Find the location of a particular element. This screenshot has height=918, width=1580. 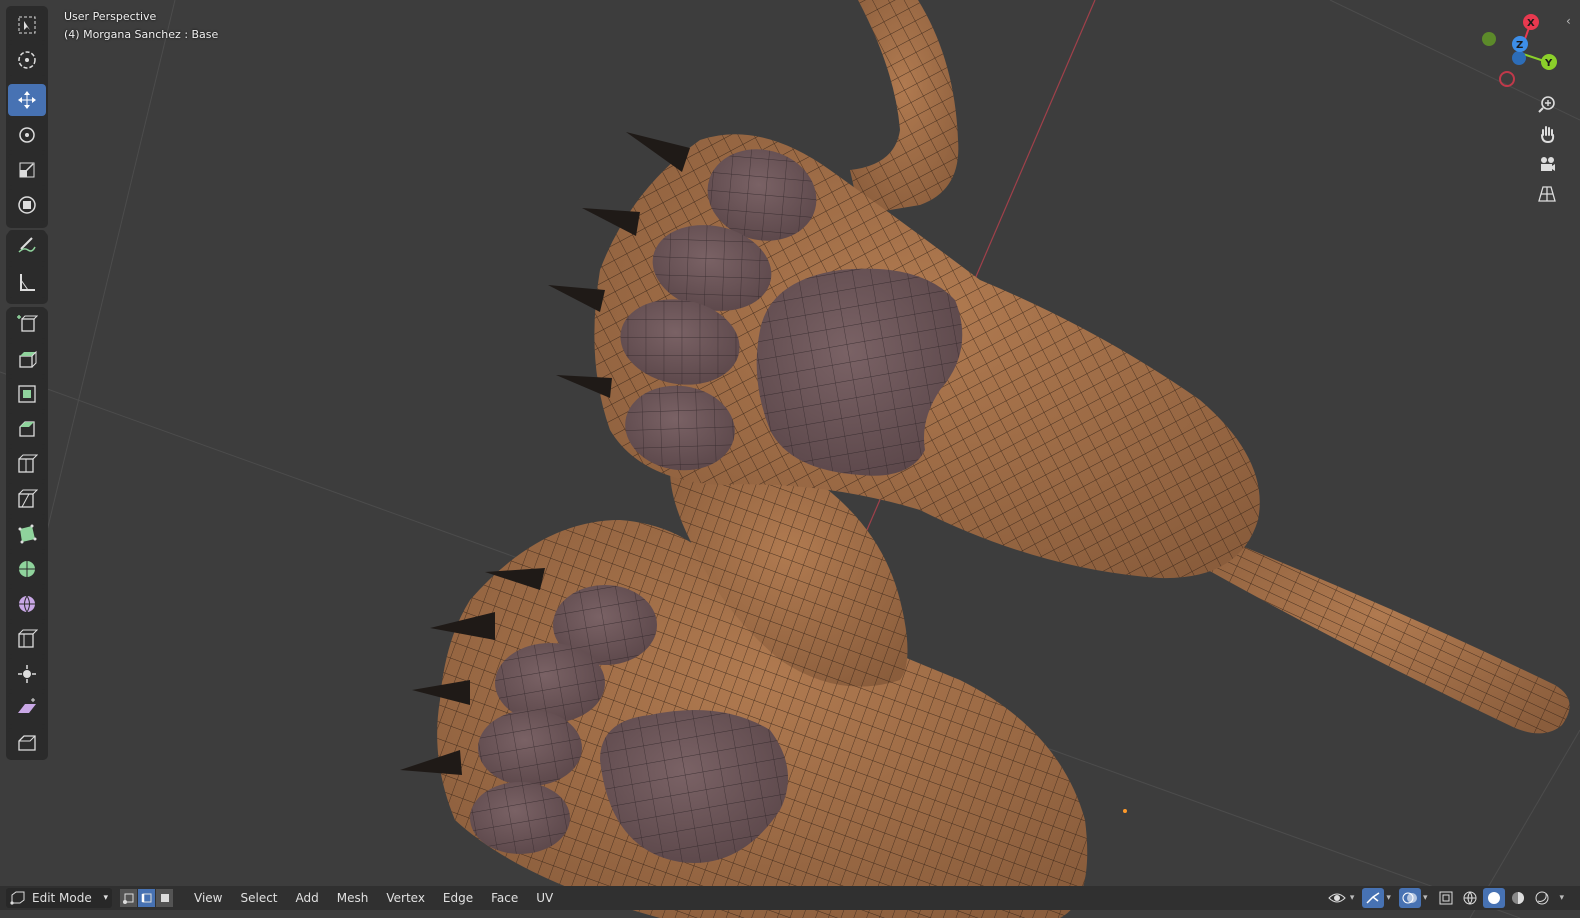

gizmo-icon is located at coordinates (1373, 898).